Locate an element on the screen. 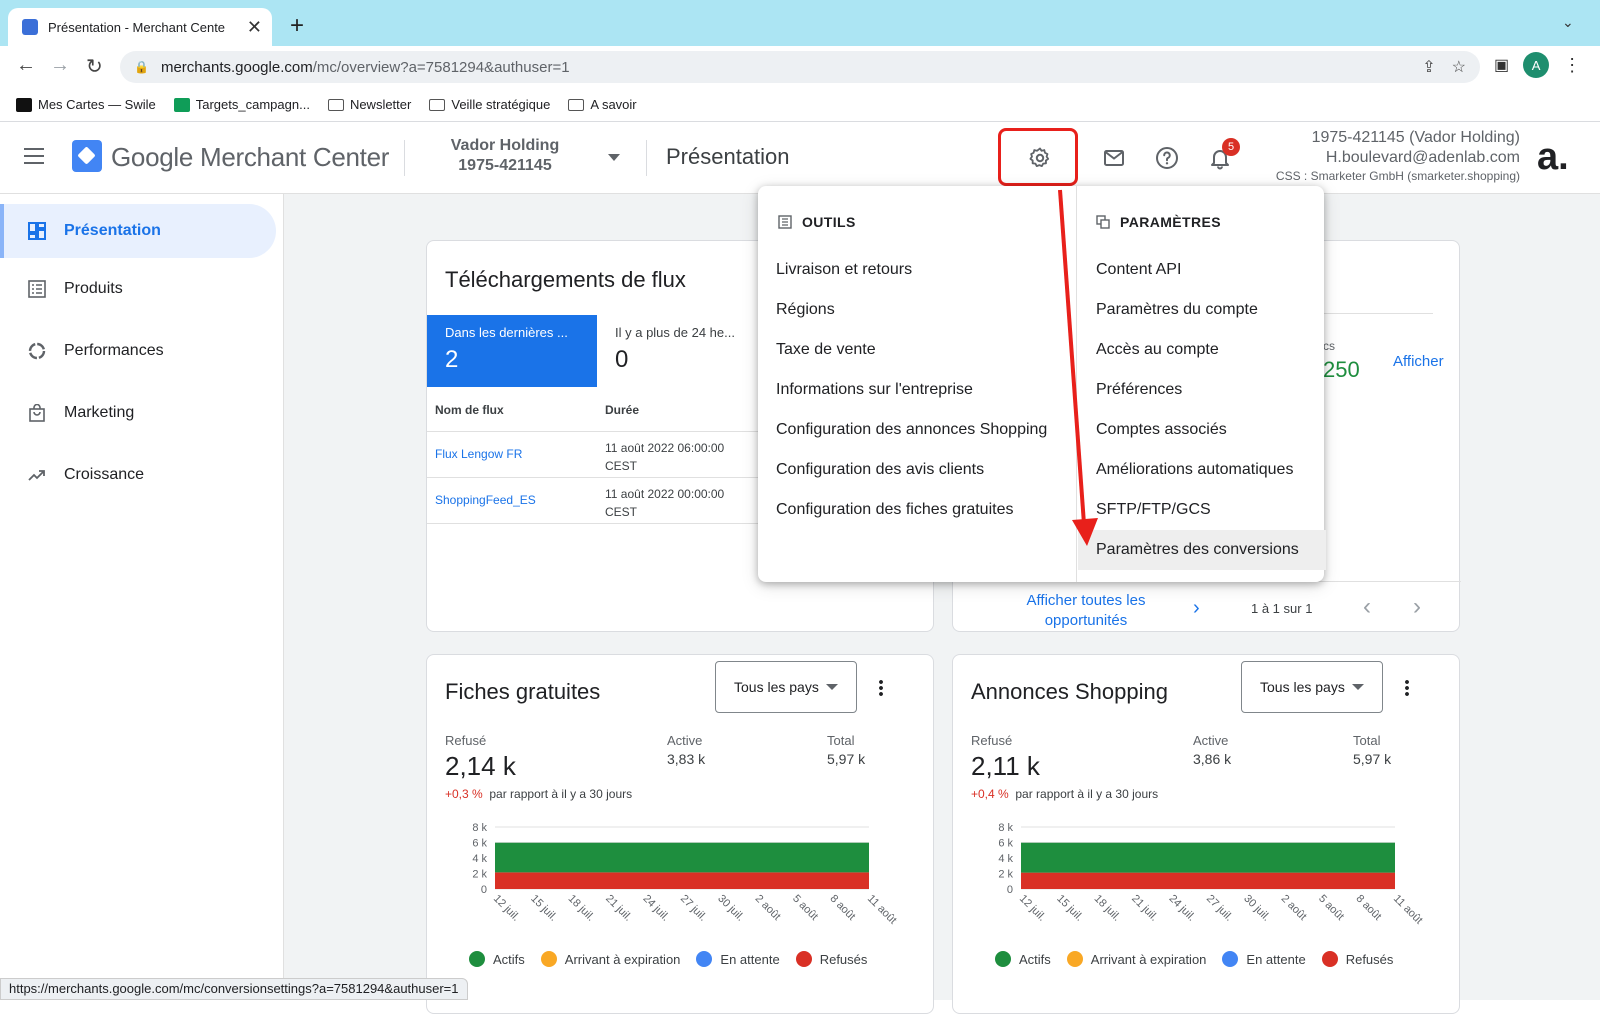 The image size is (1600, 1014). new-tab-icon: + is located at coordinates (297, 26).